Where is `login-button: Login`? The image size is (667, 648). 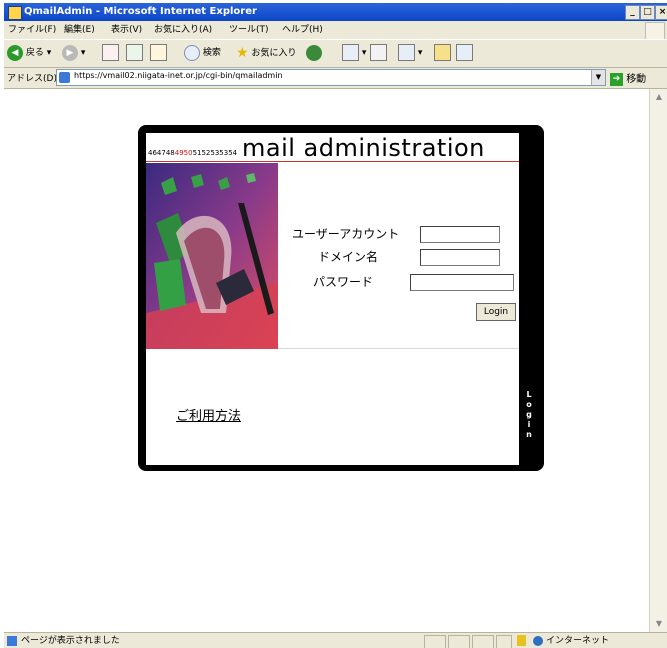
login-button: Login is located at coordinates (496, 312).